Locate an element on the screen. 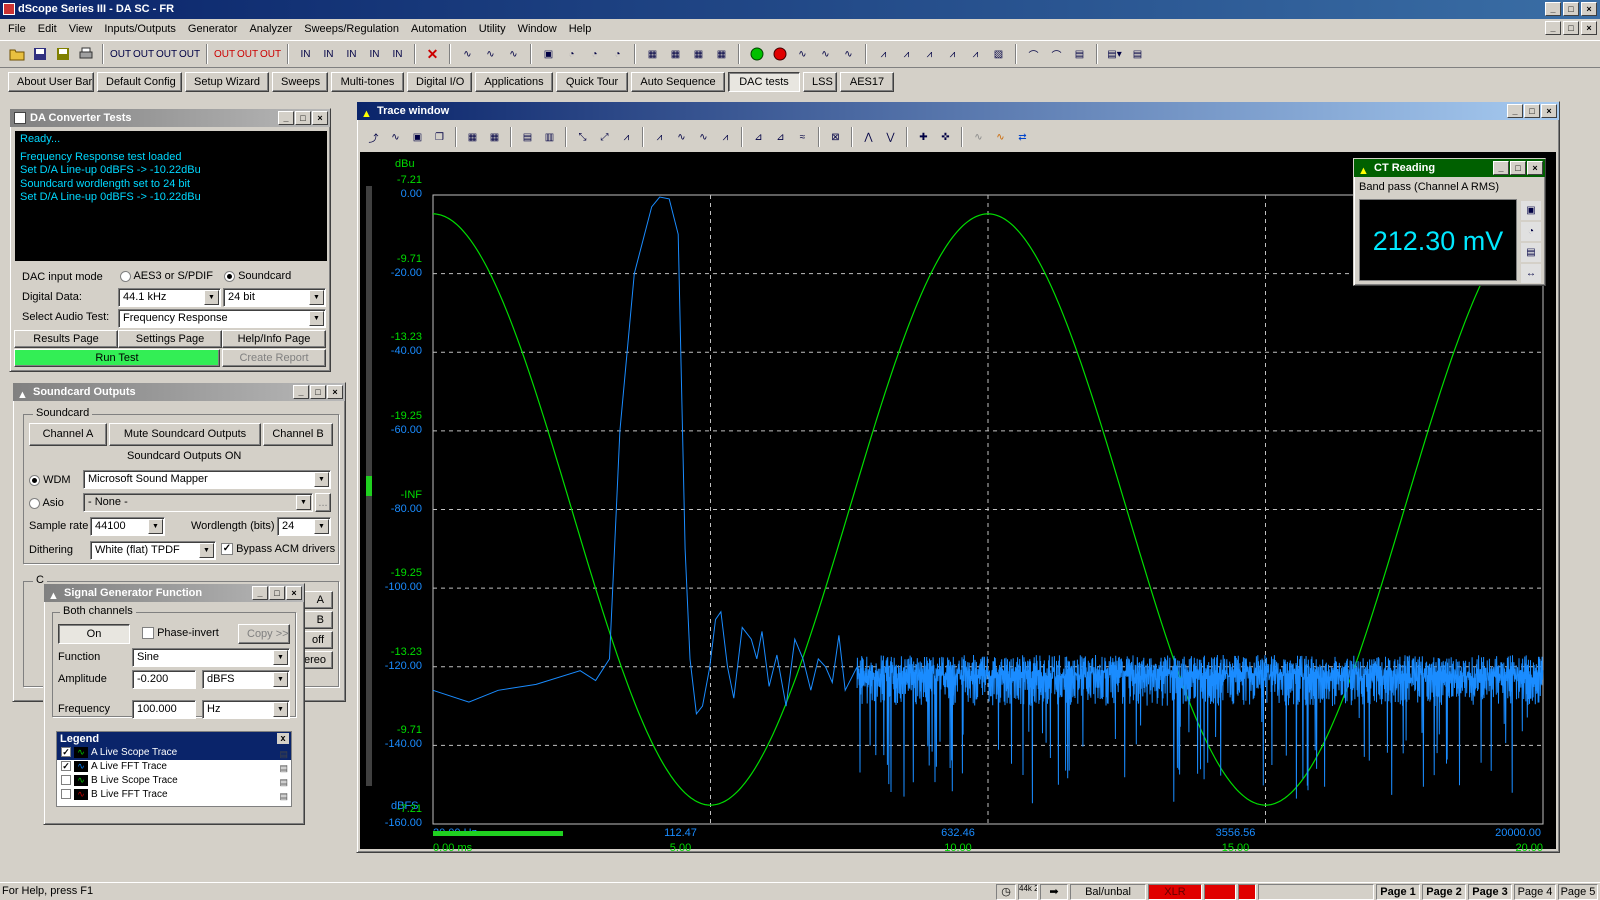 The image size is (1600, 900). sweep-icon-1: ∿ is located at coordinates (802, 54).